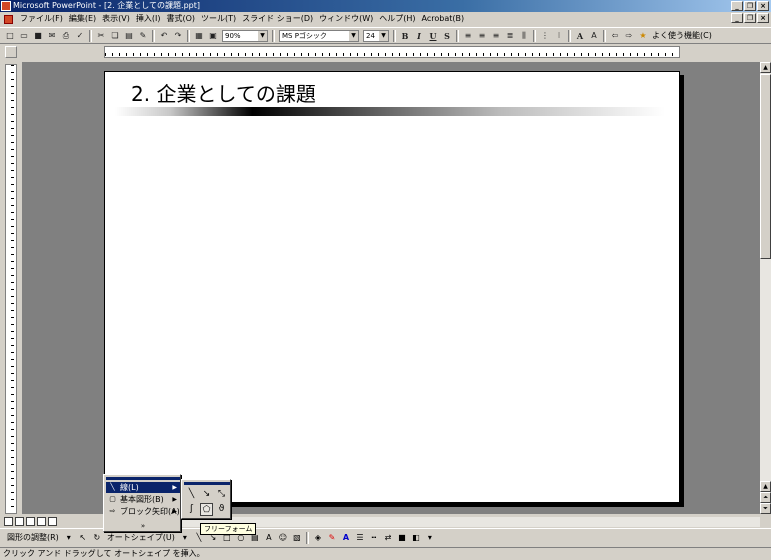 The height and width of the screenshot is (560, 771). I want to click on new-icon: □, so click(10, 36).